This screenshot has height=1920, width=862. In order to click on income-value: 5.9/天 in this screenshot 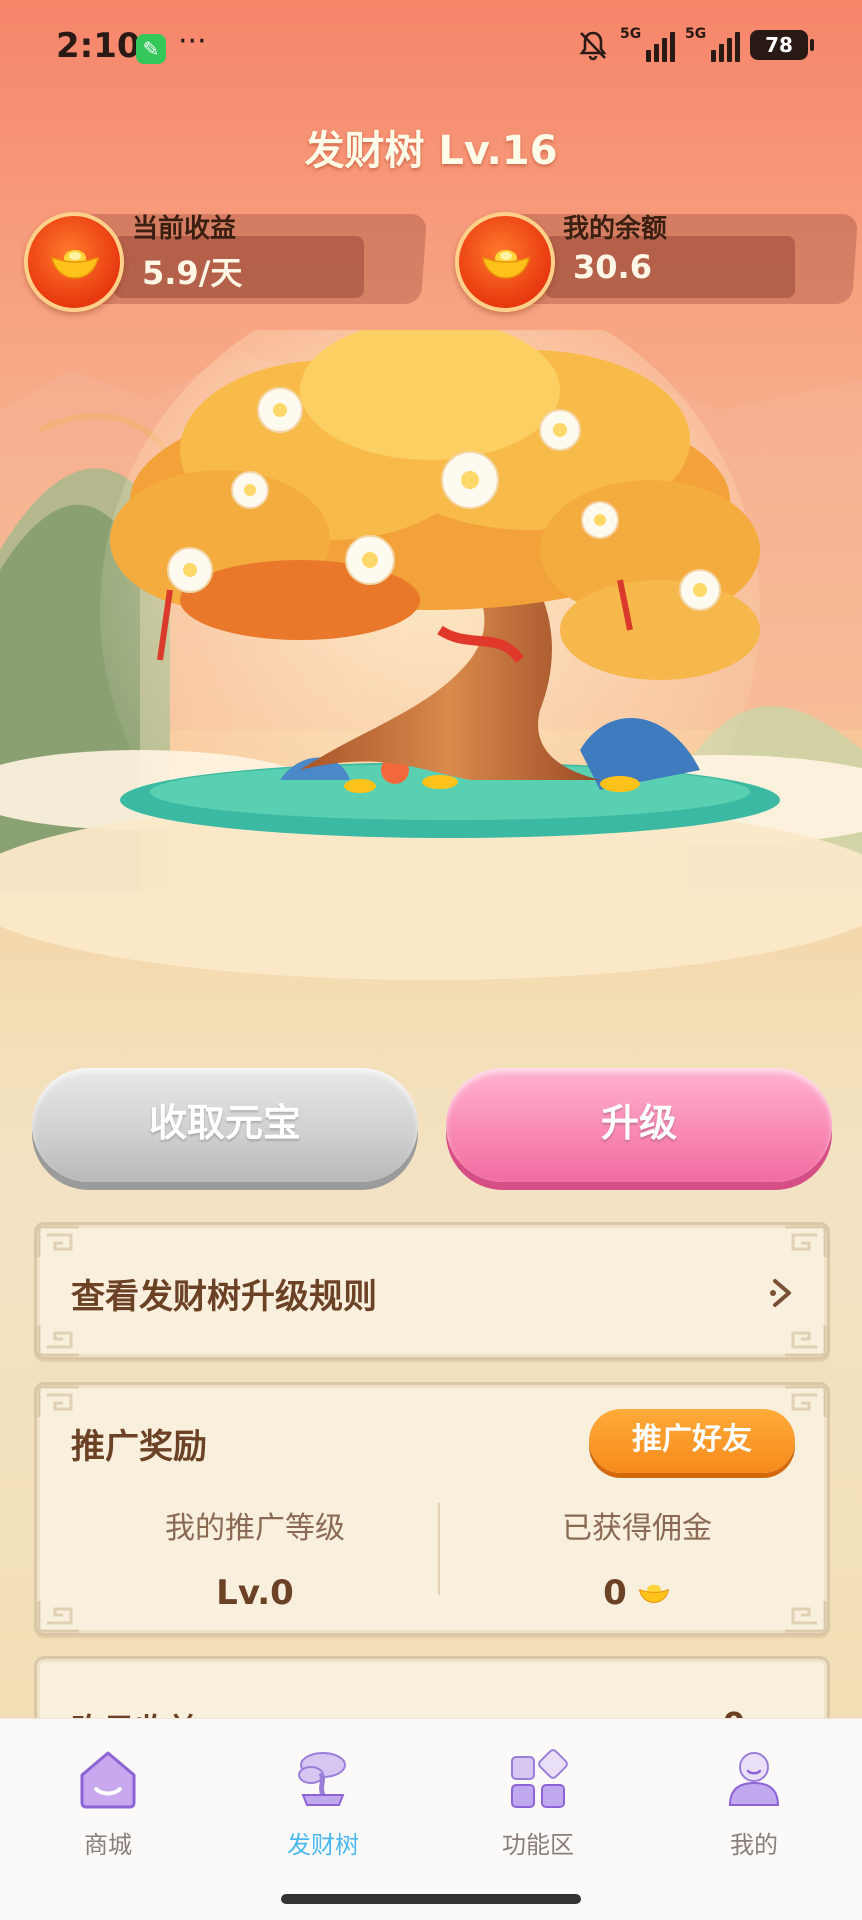, I will do `click(192, 273)`.